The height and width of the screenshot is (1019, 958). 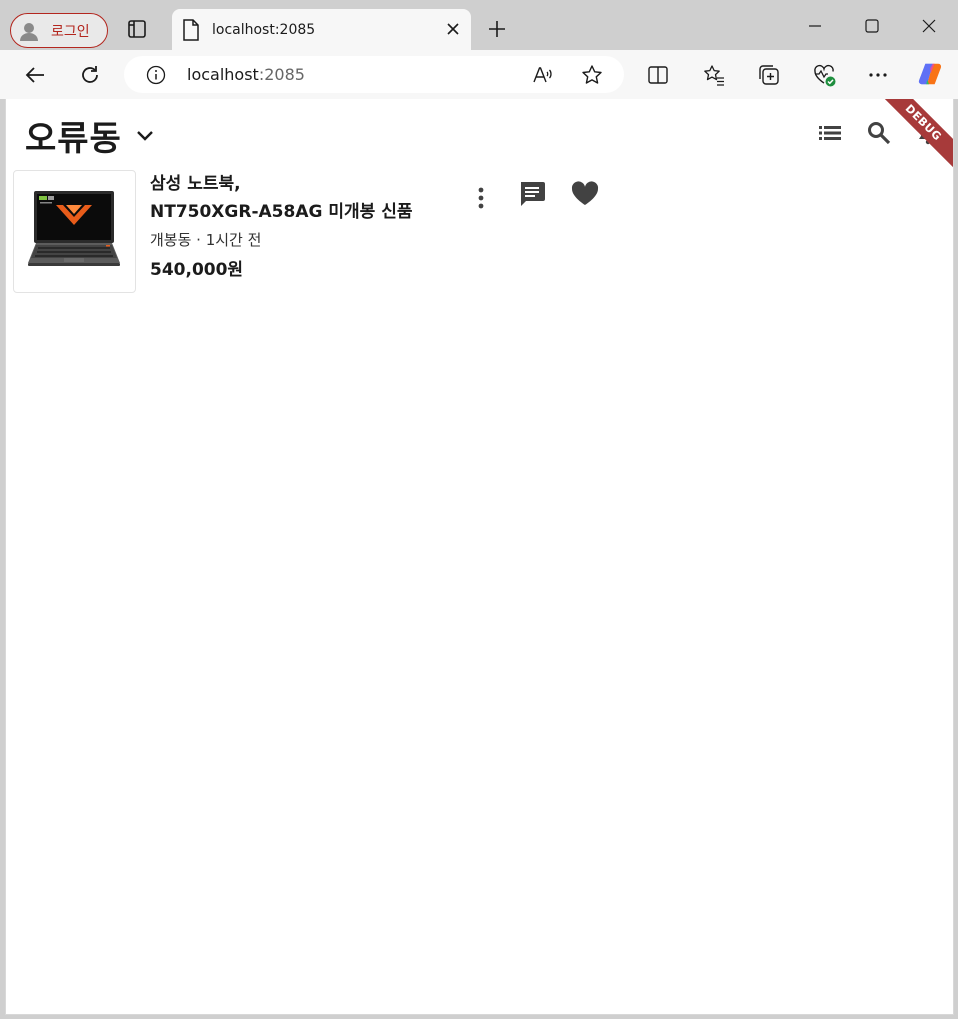 What do you see at coordinates (73, 139) in the screenshot?
I see `location-name: 오류동` at bounding box center [73, 139].